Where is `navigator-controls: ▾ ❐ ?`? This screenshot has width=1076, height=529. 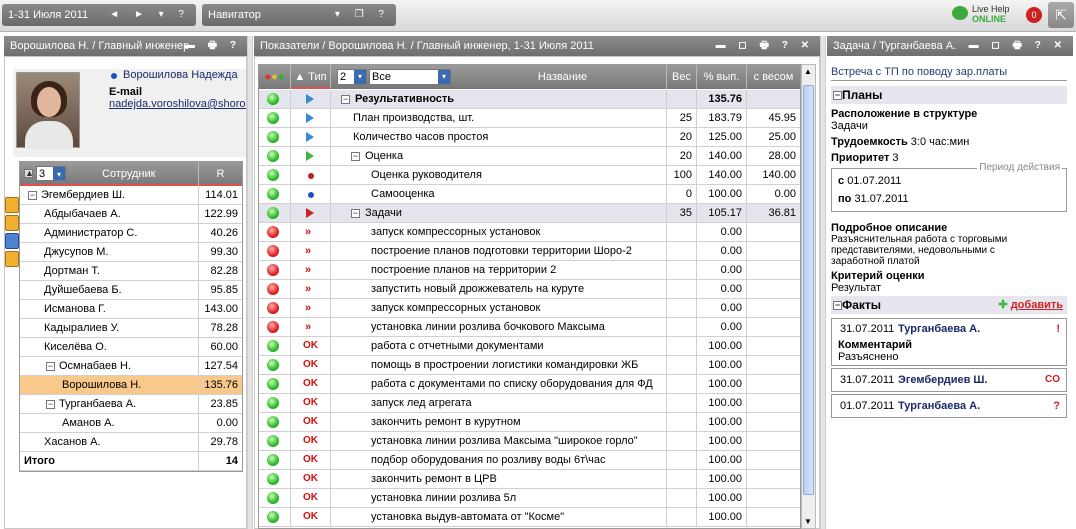
navigator-controls: ▾ ❐ ? is located at coordinates (362, 15).